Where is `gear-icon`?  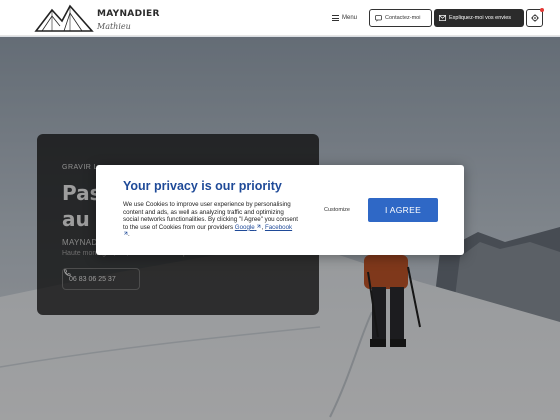
gear-icon is located at coordinates (534, 18).